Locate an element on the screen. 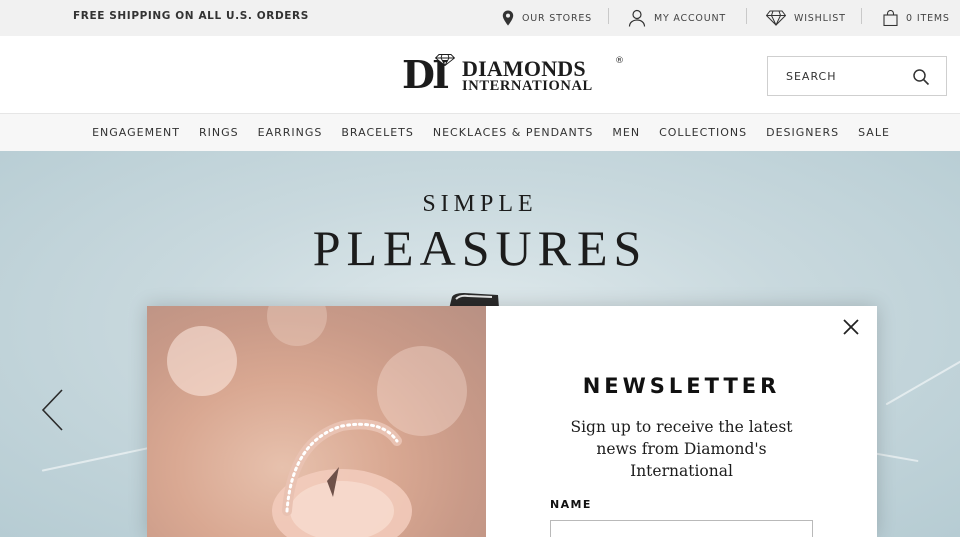 This screenshot has width=960, height=537. hero-light-streak is located at coordinates (922, 382).